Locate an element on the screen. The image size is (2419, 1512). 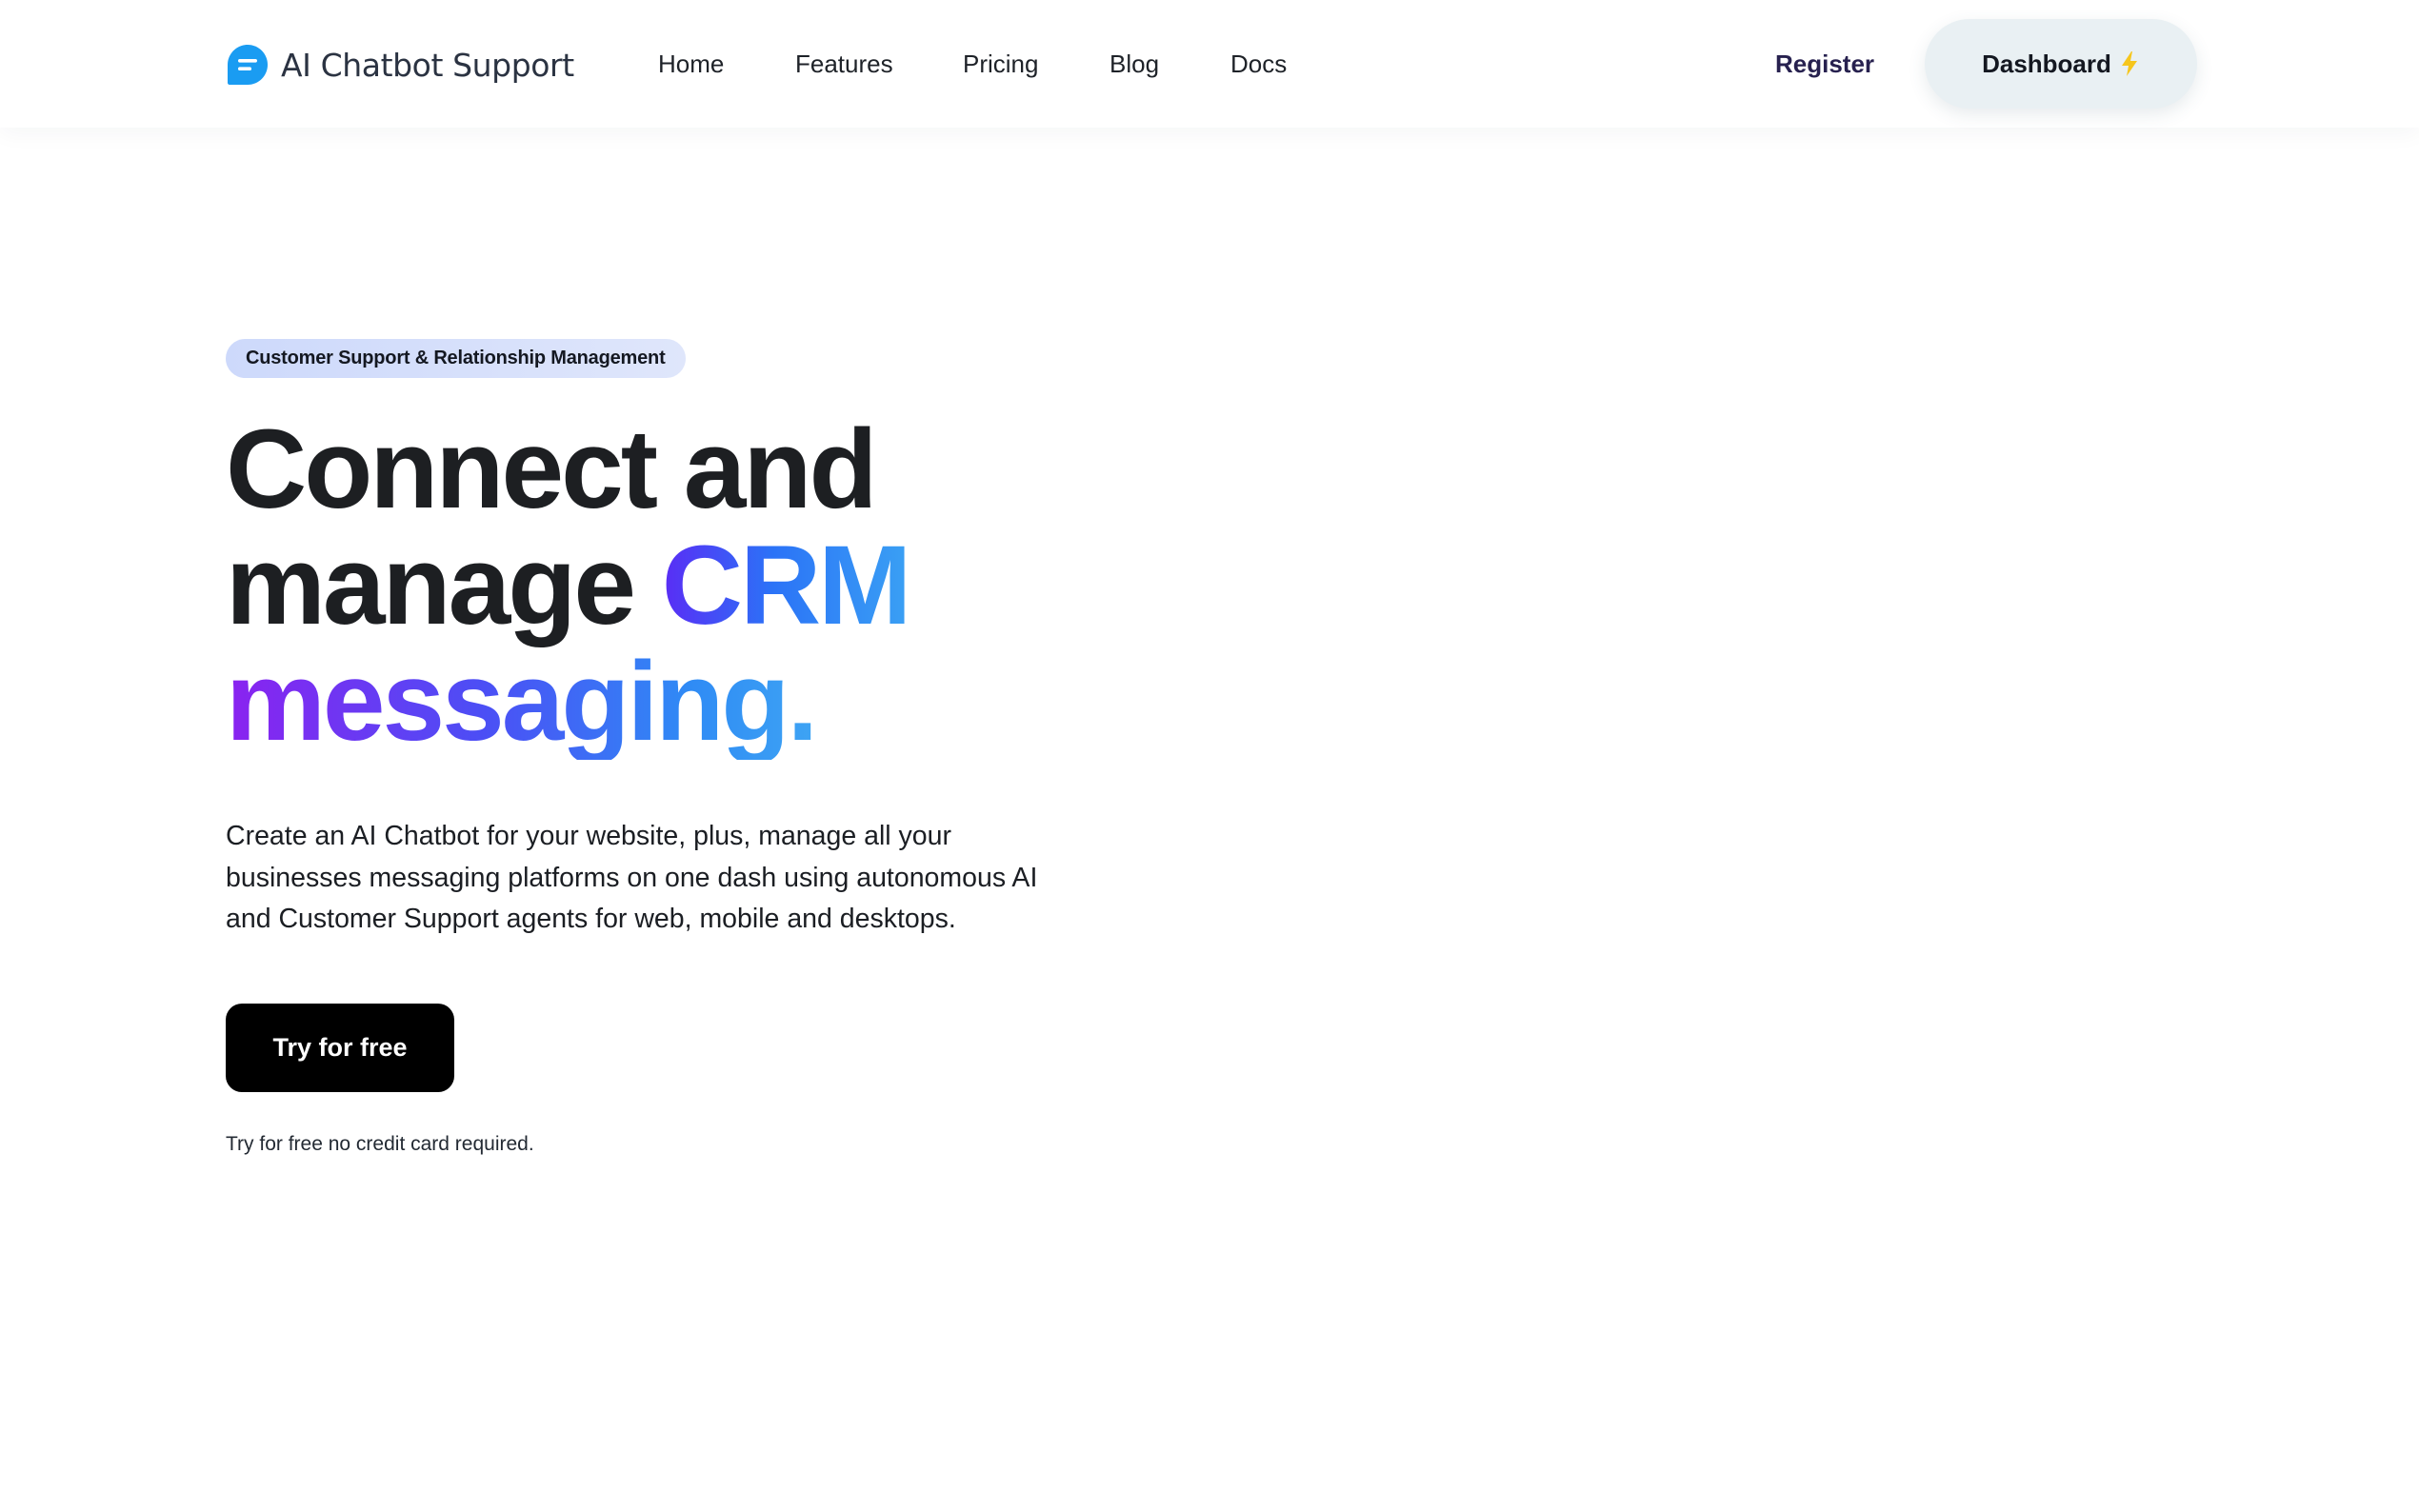
headline-manage-text: manage is located at coordinates (444, 585).